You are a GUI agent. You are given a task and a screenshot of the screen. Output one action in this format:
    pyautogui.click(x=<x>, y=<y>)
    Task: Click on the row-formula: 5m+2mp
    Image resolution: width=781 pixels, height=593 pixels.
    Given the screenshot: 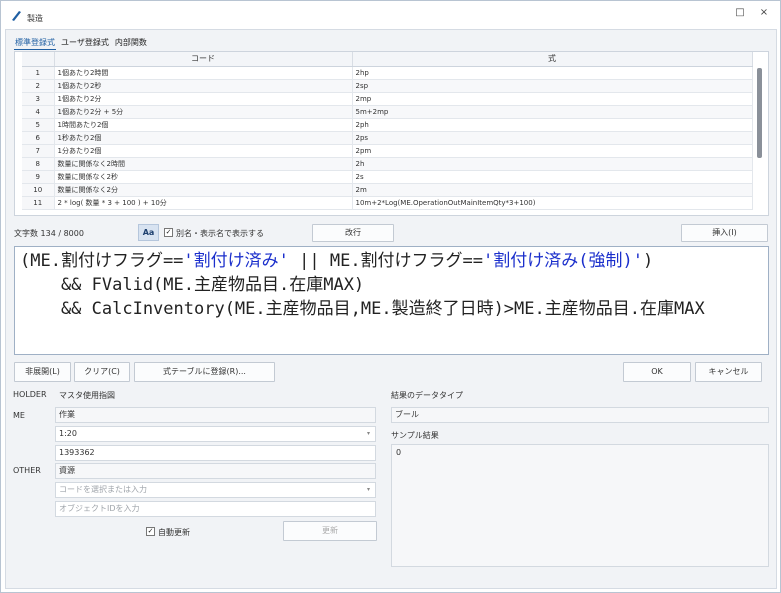 What is the action you would take?
    pyautogui.click(x=552, y=112)
    